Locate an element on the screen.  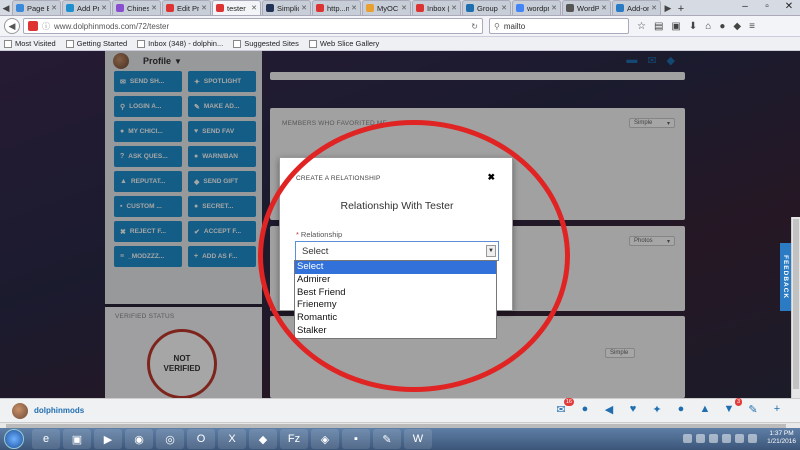
browser-tab: wordpres...✕ is located at coordinates (536, 7).